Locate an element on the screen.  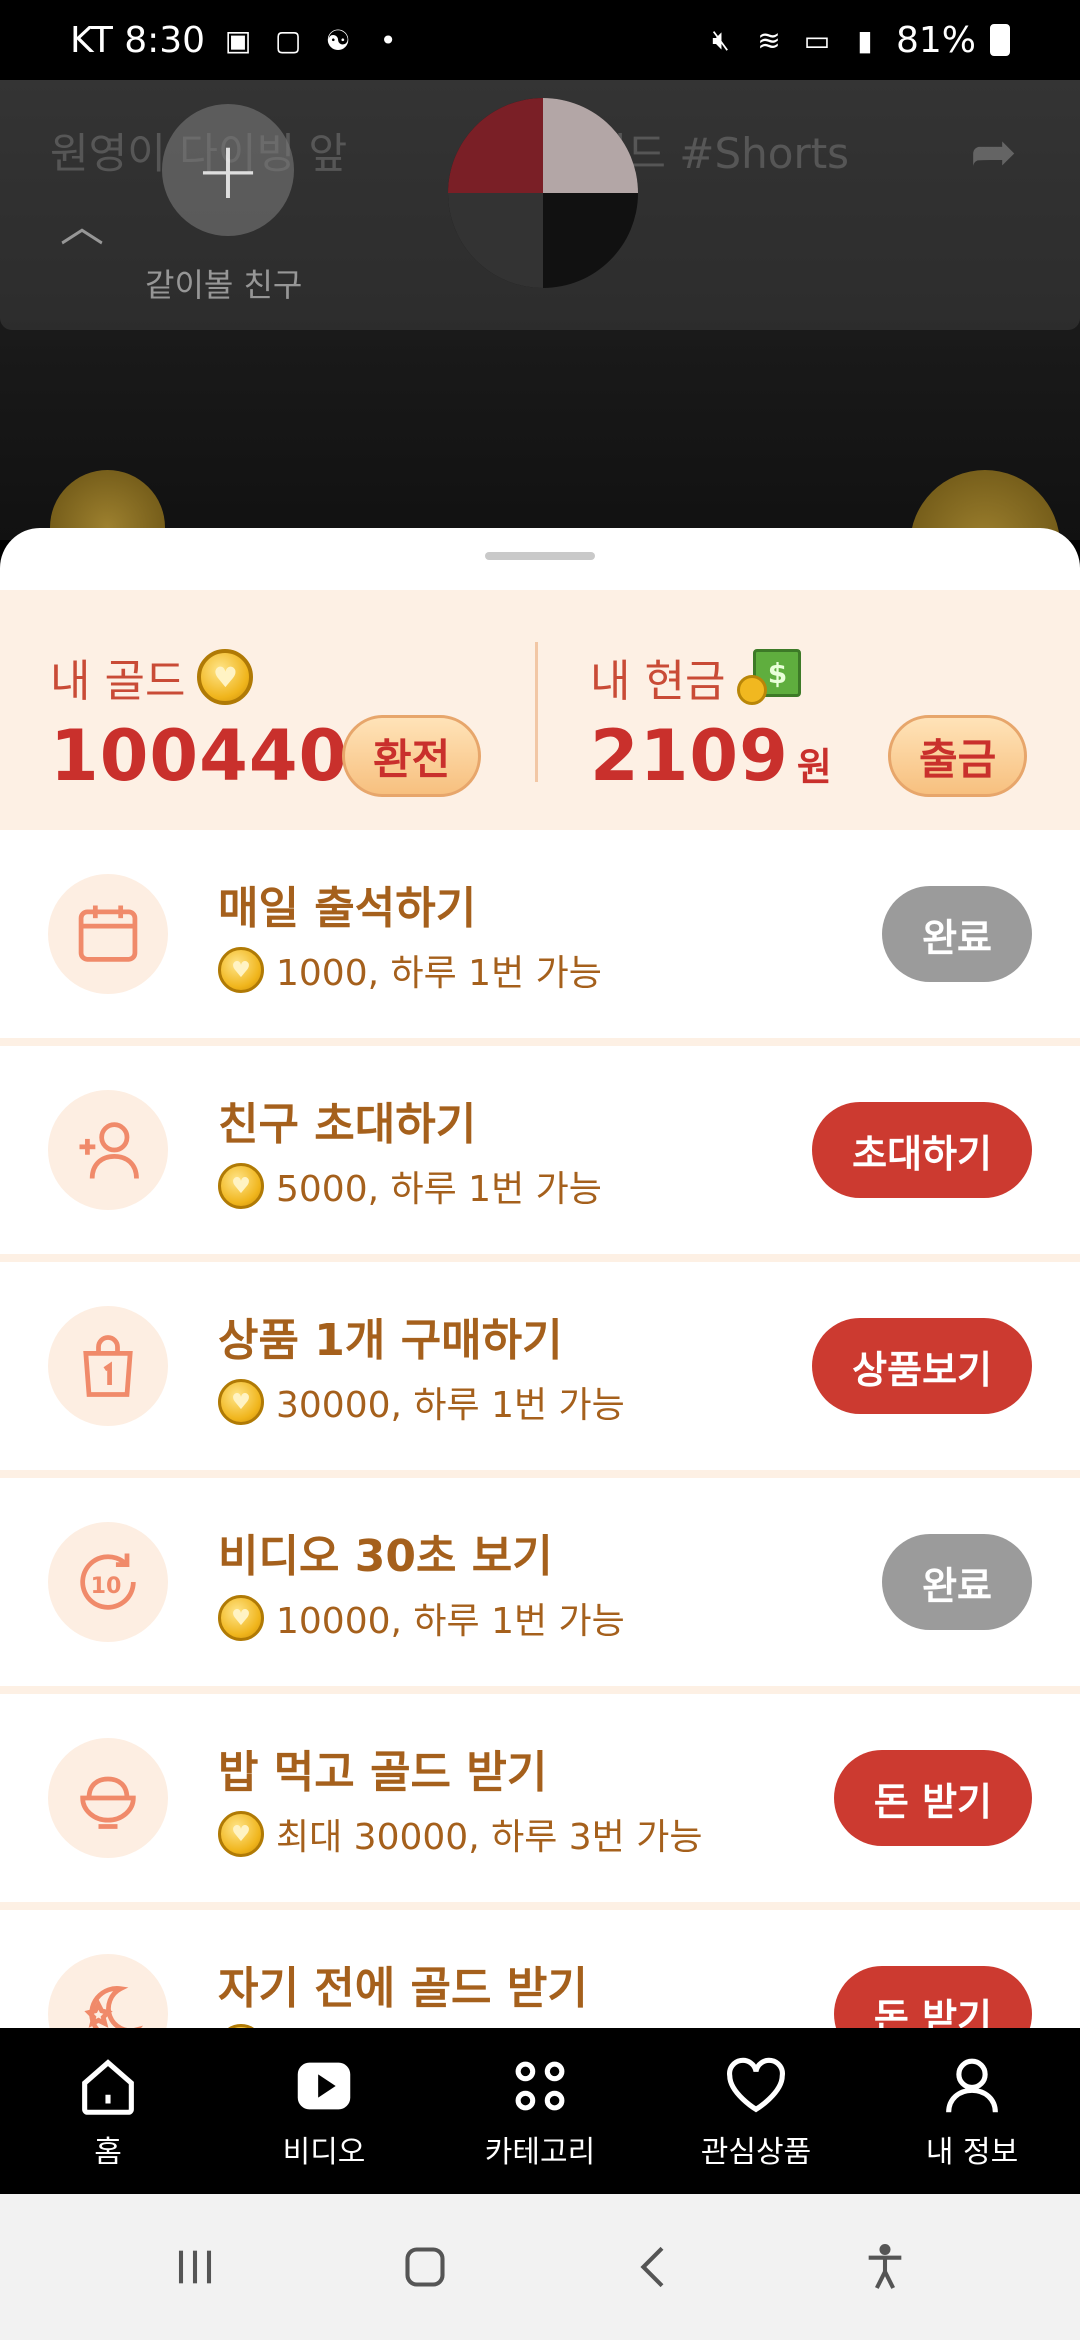
user-icon is located at coordinates (972, 2086).